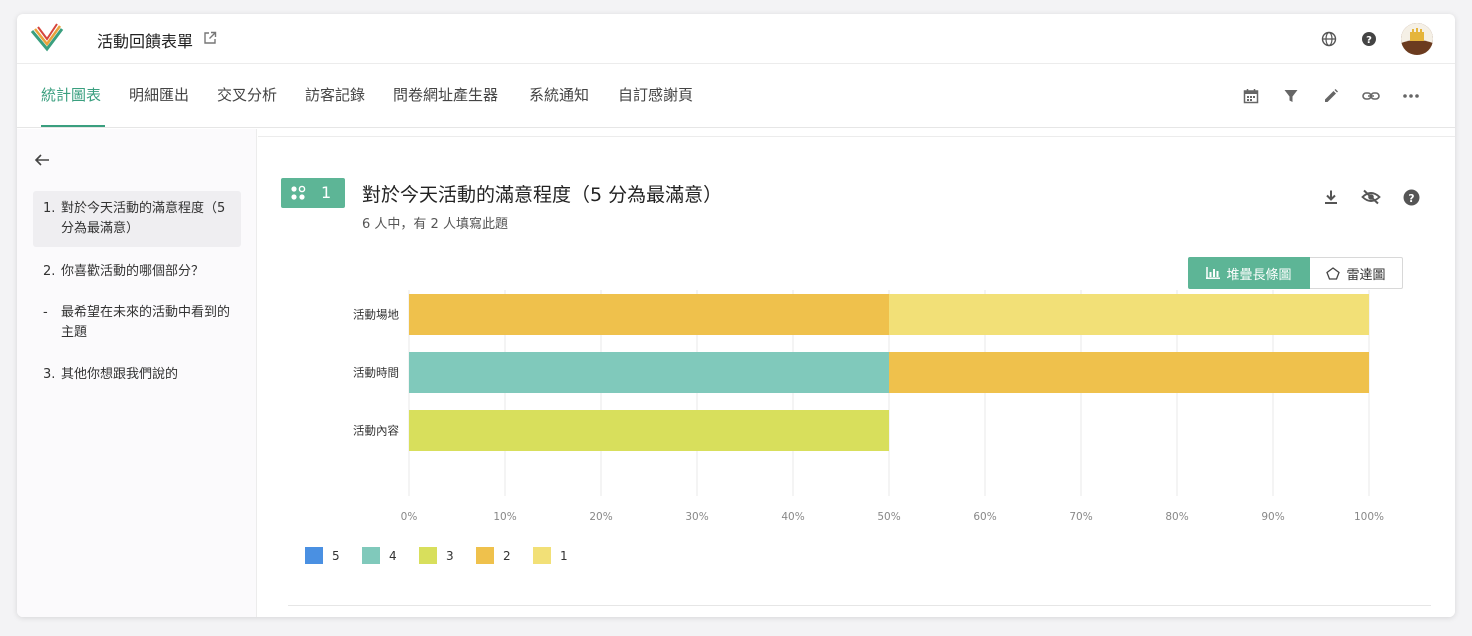 Image resolution: width=1472 pixels, height=636 pixels. I want to click on sidebar-item-label: 對於今天活動的滿意程度（5 分為最滿意）, so click(143, 218).